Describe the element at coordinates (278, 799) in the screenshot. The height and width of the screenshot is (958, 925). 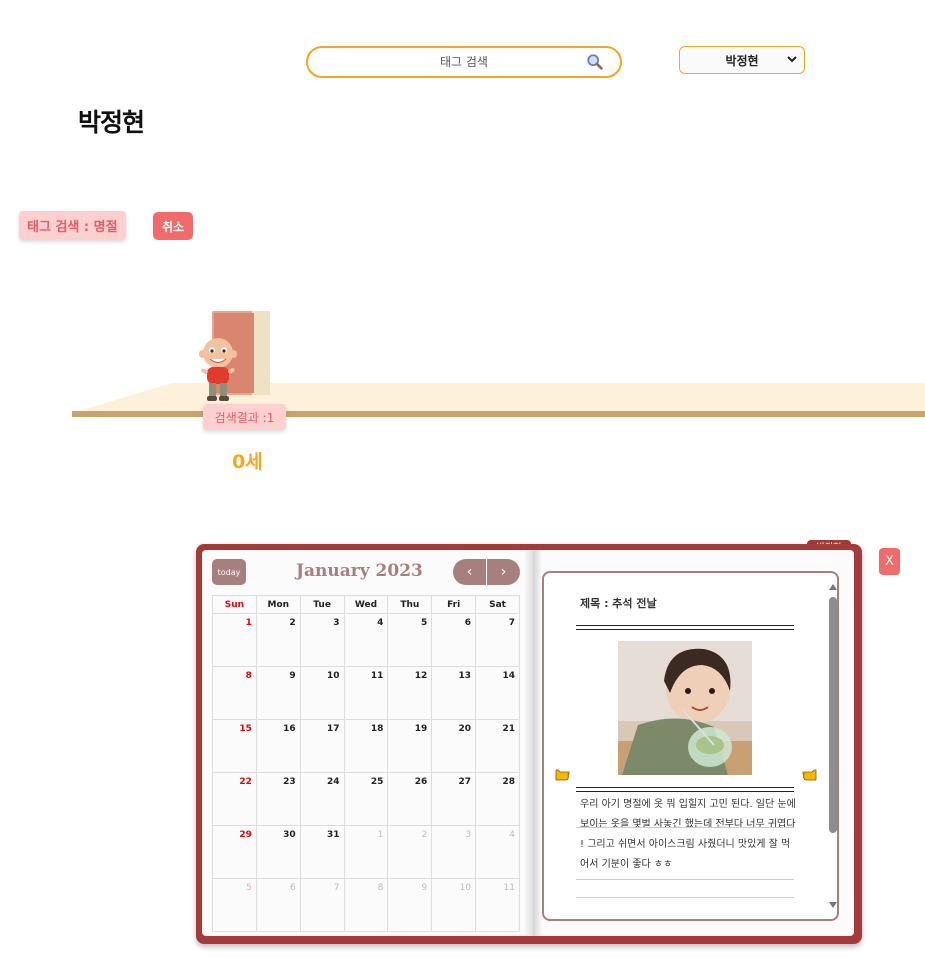
I see `calendar-day-cell: 23` at that location.